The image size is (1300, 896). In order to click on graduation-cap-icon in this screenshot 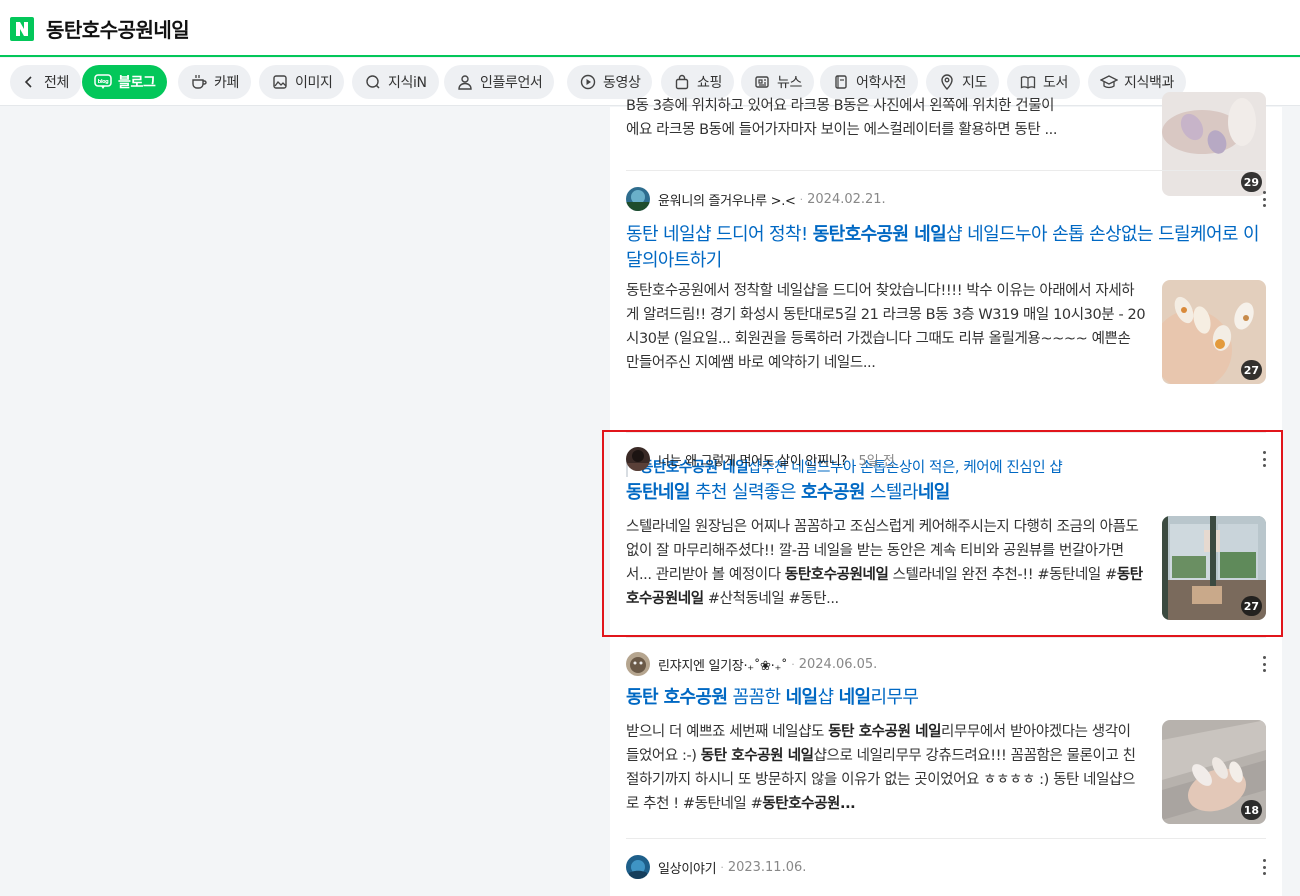, I will do `click(1109, 82)`.